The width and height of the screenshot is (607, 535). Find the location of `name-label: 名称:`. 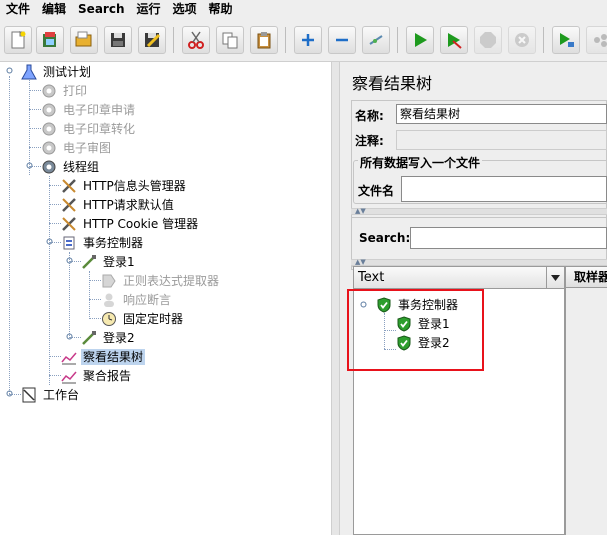

name-label: 名称: is located at coordinates (369, 116).